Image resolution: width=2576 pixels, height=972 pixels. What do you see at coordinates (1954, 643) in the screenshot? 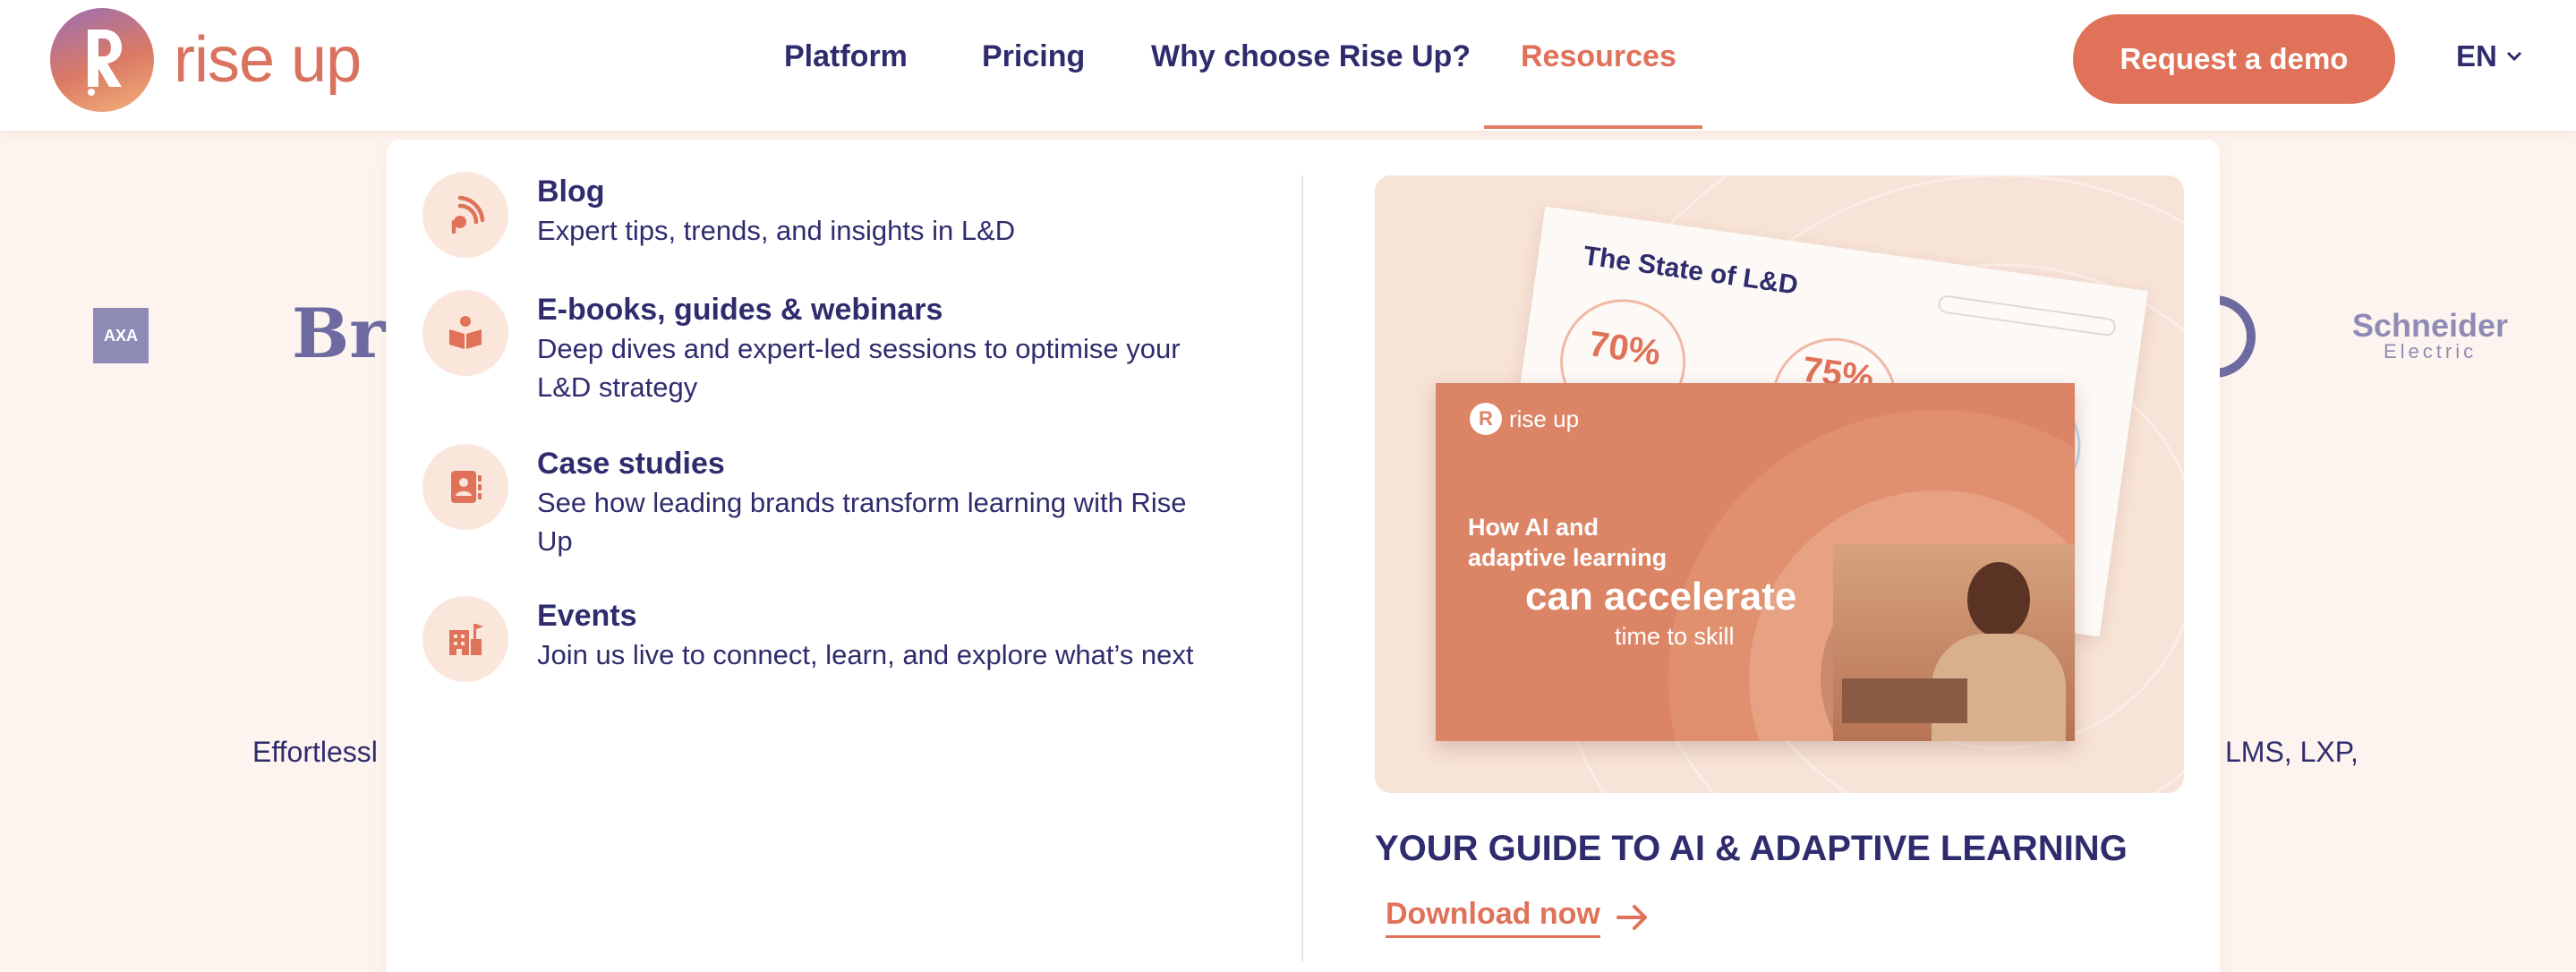
I see `person-photo` at bounding box center [1954, 643].